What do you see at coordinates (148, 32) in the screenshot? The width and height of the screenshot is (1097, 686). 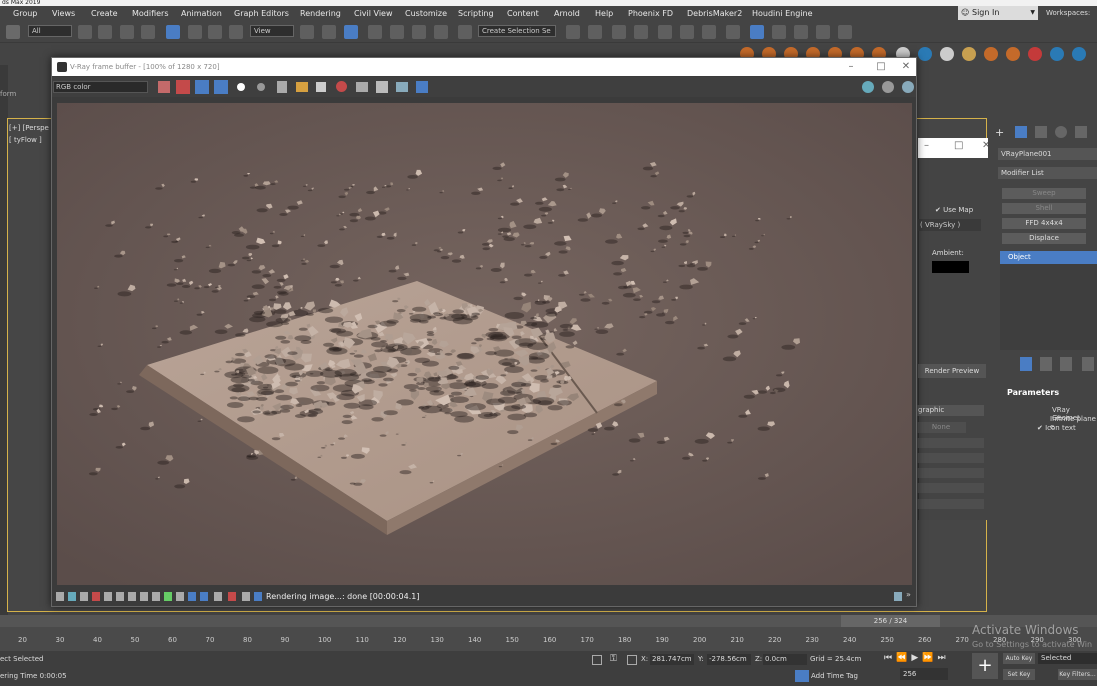 I see `window-crossing-icon` at bounding box center [148, 32].